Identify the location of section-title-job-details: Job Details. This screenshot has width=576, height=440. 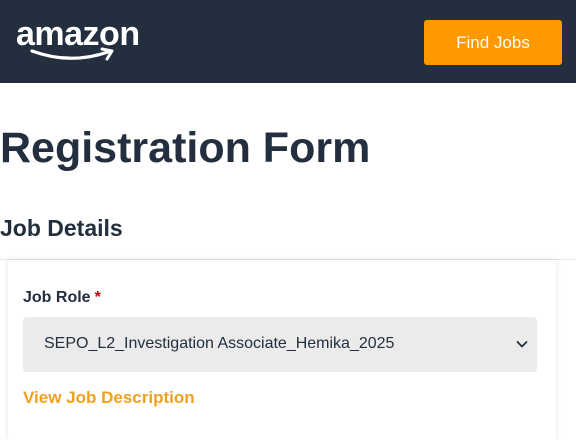
(61, 228).